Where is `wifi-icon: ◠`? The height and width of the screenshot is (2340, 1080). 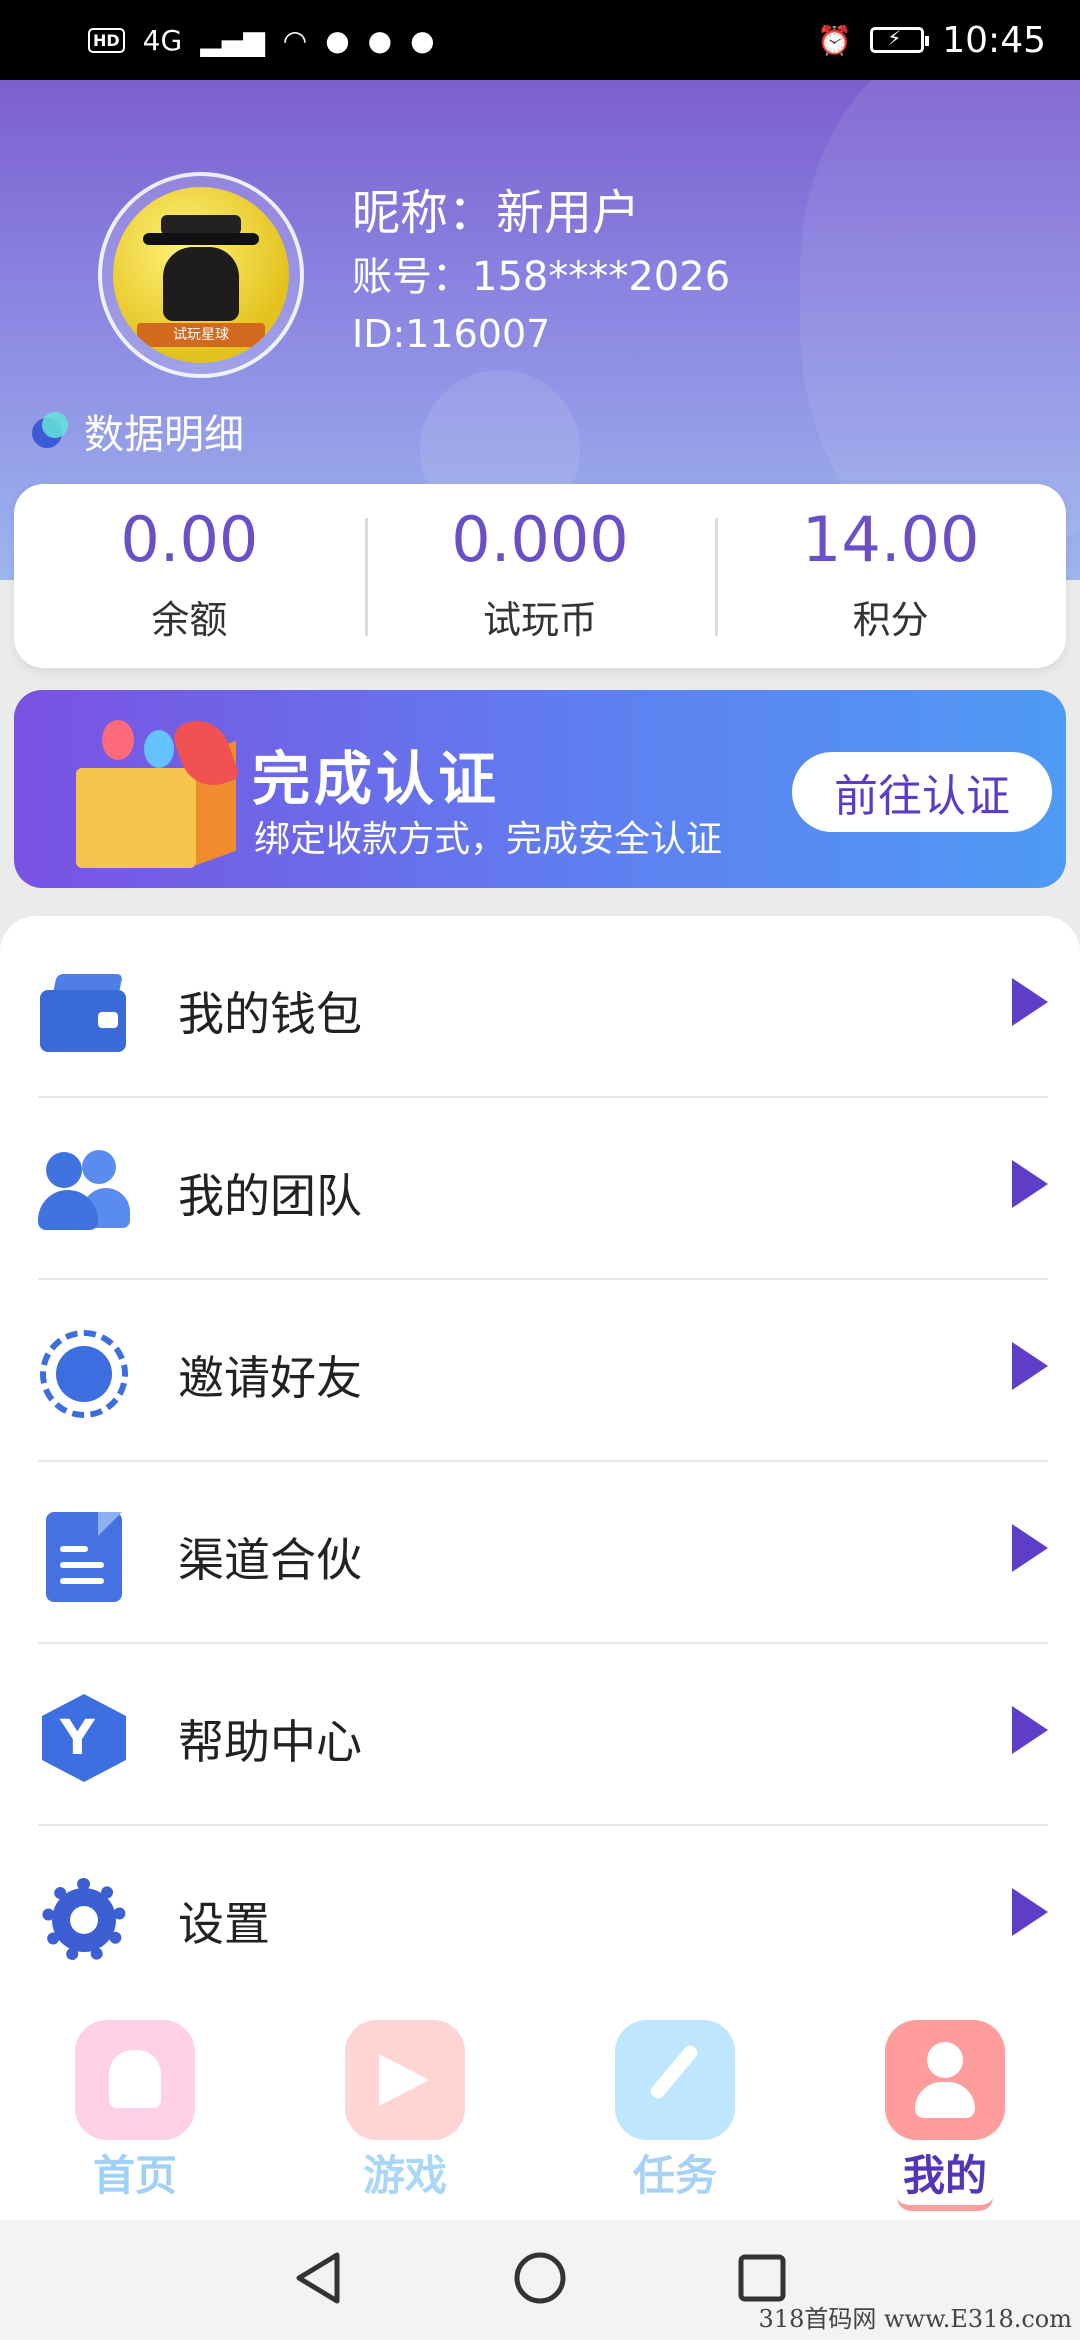
wifi-icon: ◠ is located at coordinates (295, 40).